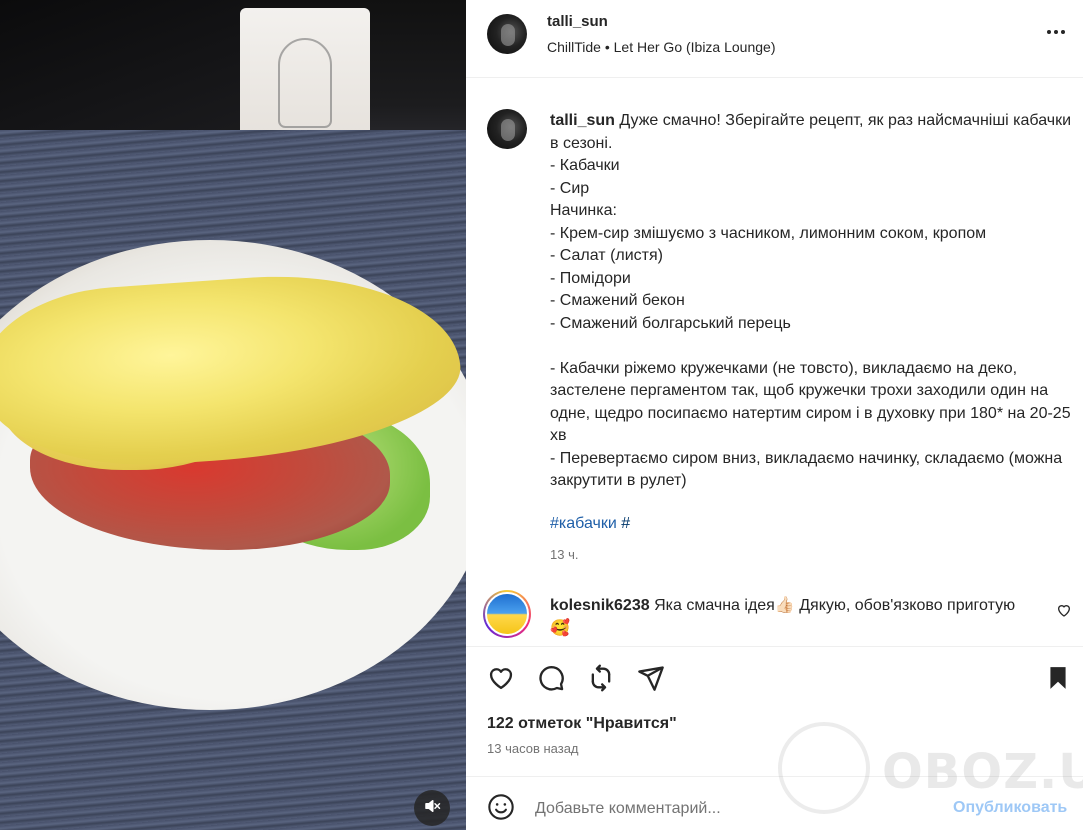 This screenshot has height=830, width=1083. Describe the element at coordinates (661, 47) in the screenshot. I see `music-info: ChillTide • Let Her Go (Ibiza Lounge)` at that location.